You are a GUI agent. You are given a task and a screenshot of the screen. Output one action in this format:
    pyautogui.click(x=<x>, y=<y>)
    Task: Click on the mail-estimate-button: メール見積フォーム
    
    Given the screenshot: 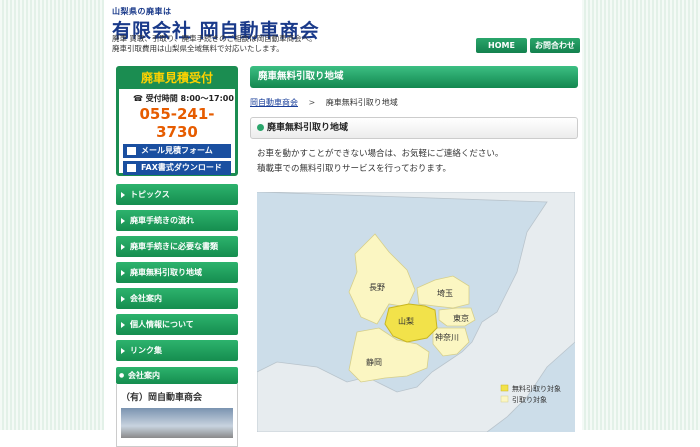 What is the action you would take?
    pyautogui.click(x=177, y=151)
    